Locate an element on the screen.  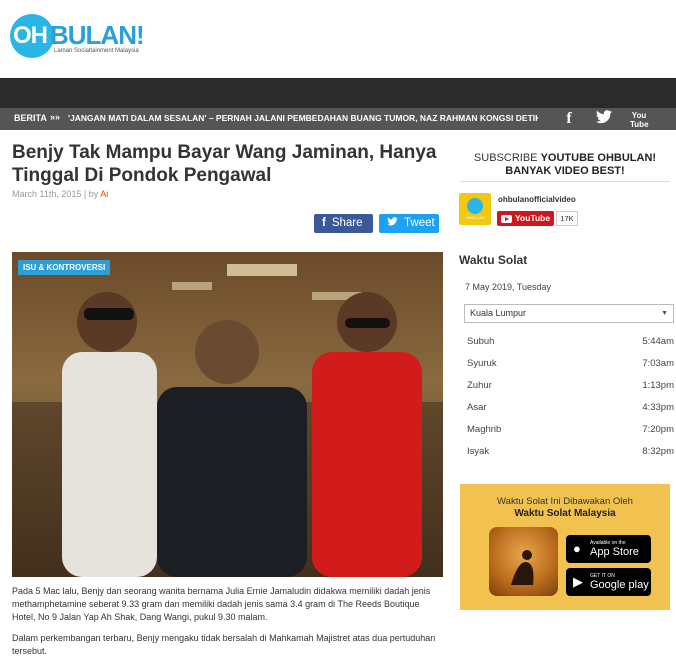
waktu-solat-title: Waktu Solat is located at coordinates (493, 260).